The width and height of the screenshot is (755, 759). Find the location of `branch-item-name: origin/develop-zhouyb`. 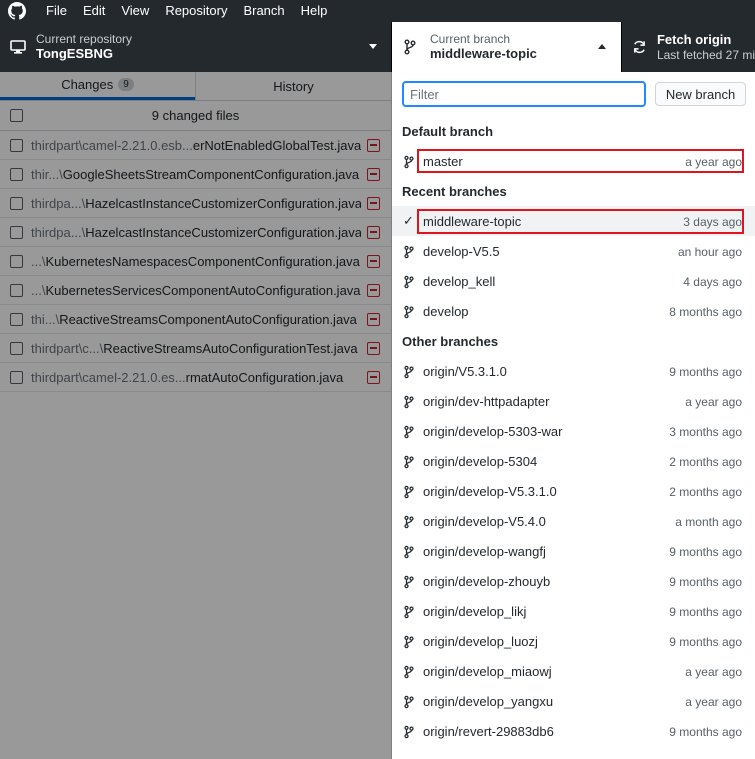

branch-item-name: origin/develop-zhouyb is located at coordinates (487, 581).